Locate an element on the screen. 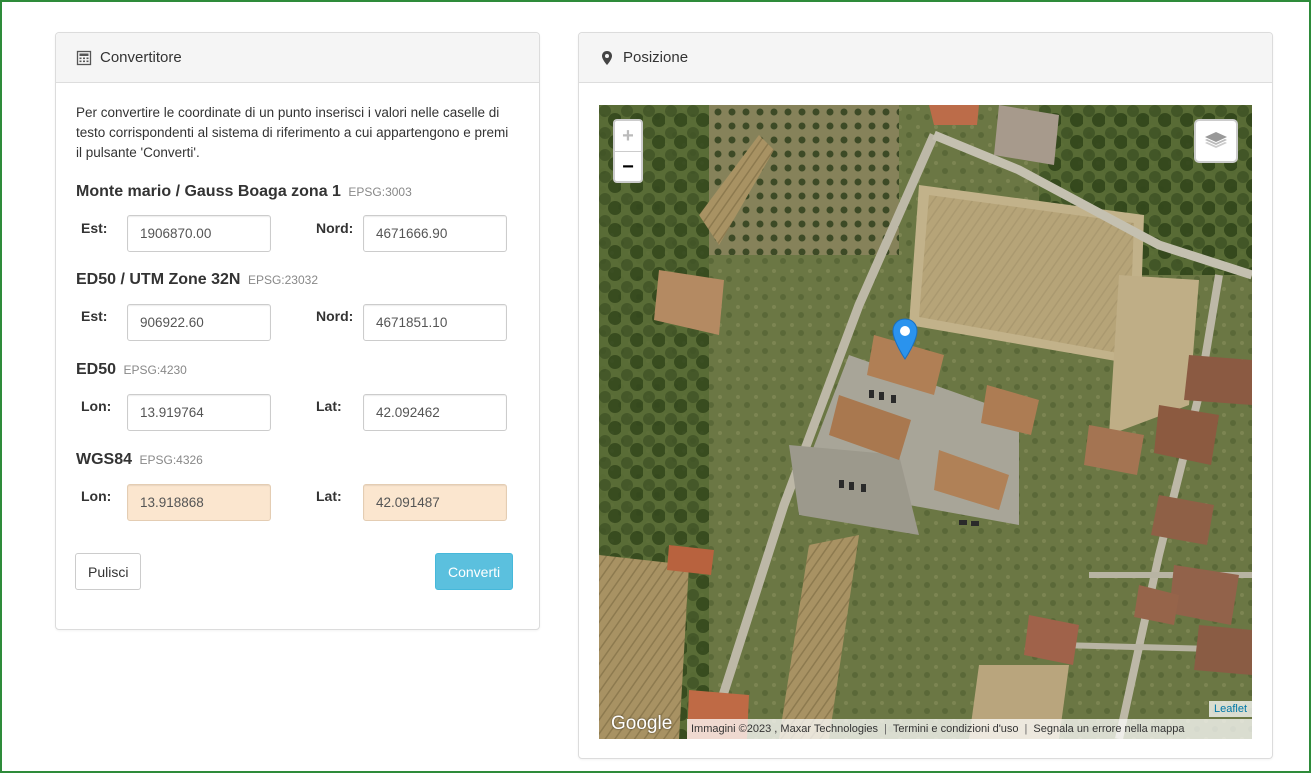 This screenshot has width=1311, height=773. converter-header: Convertitore is located at coordinates (297, 58).